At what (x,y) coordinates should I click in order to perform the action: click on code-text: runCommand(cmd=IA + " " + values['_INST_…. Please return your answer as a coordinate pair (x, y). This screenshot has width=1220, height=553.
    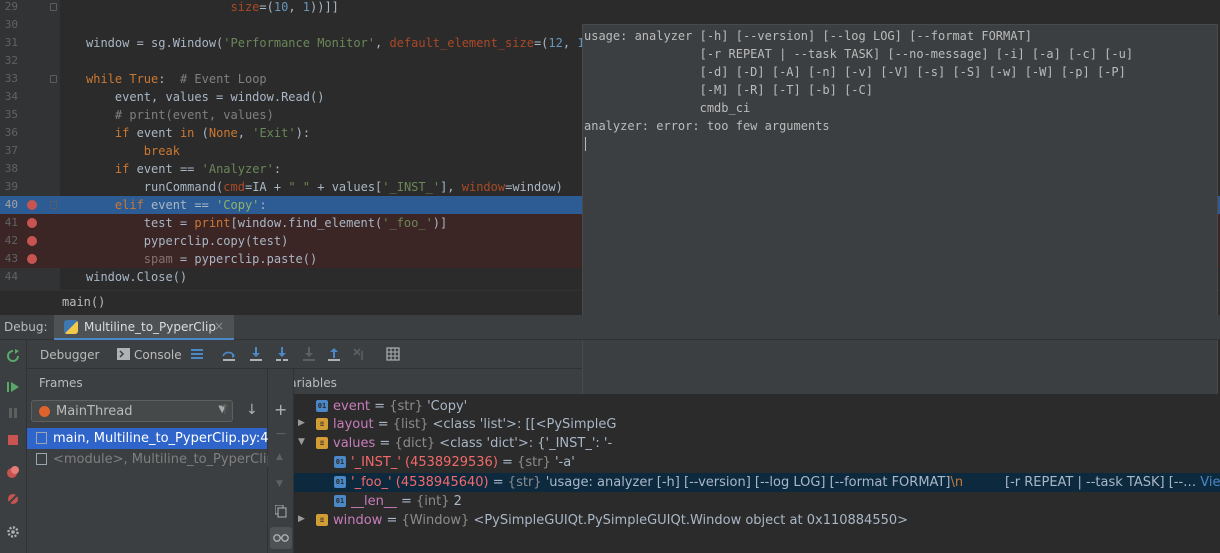
    Looking at the image, I should click on (324, 187).